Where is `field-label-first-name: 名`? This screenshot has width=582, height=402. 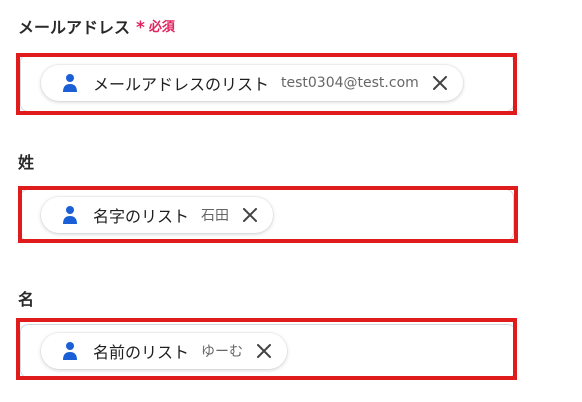 field-label-first-name: 名 is located at coordinates (26, 300).